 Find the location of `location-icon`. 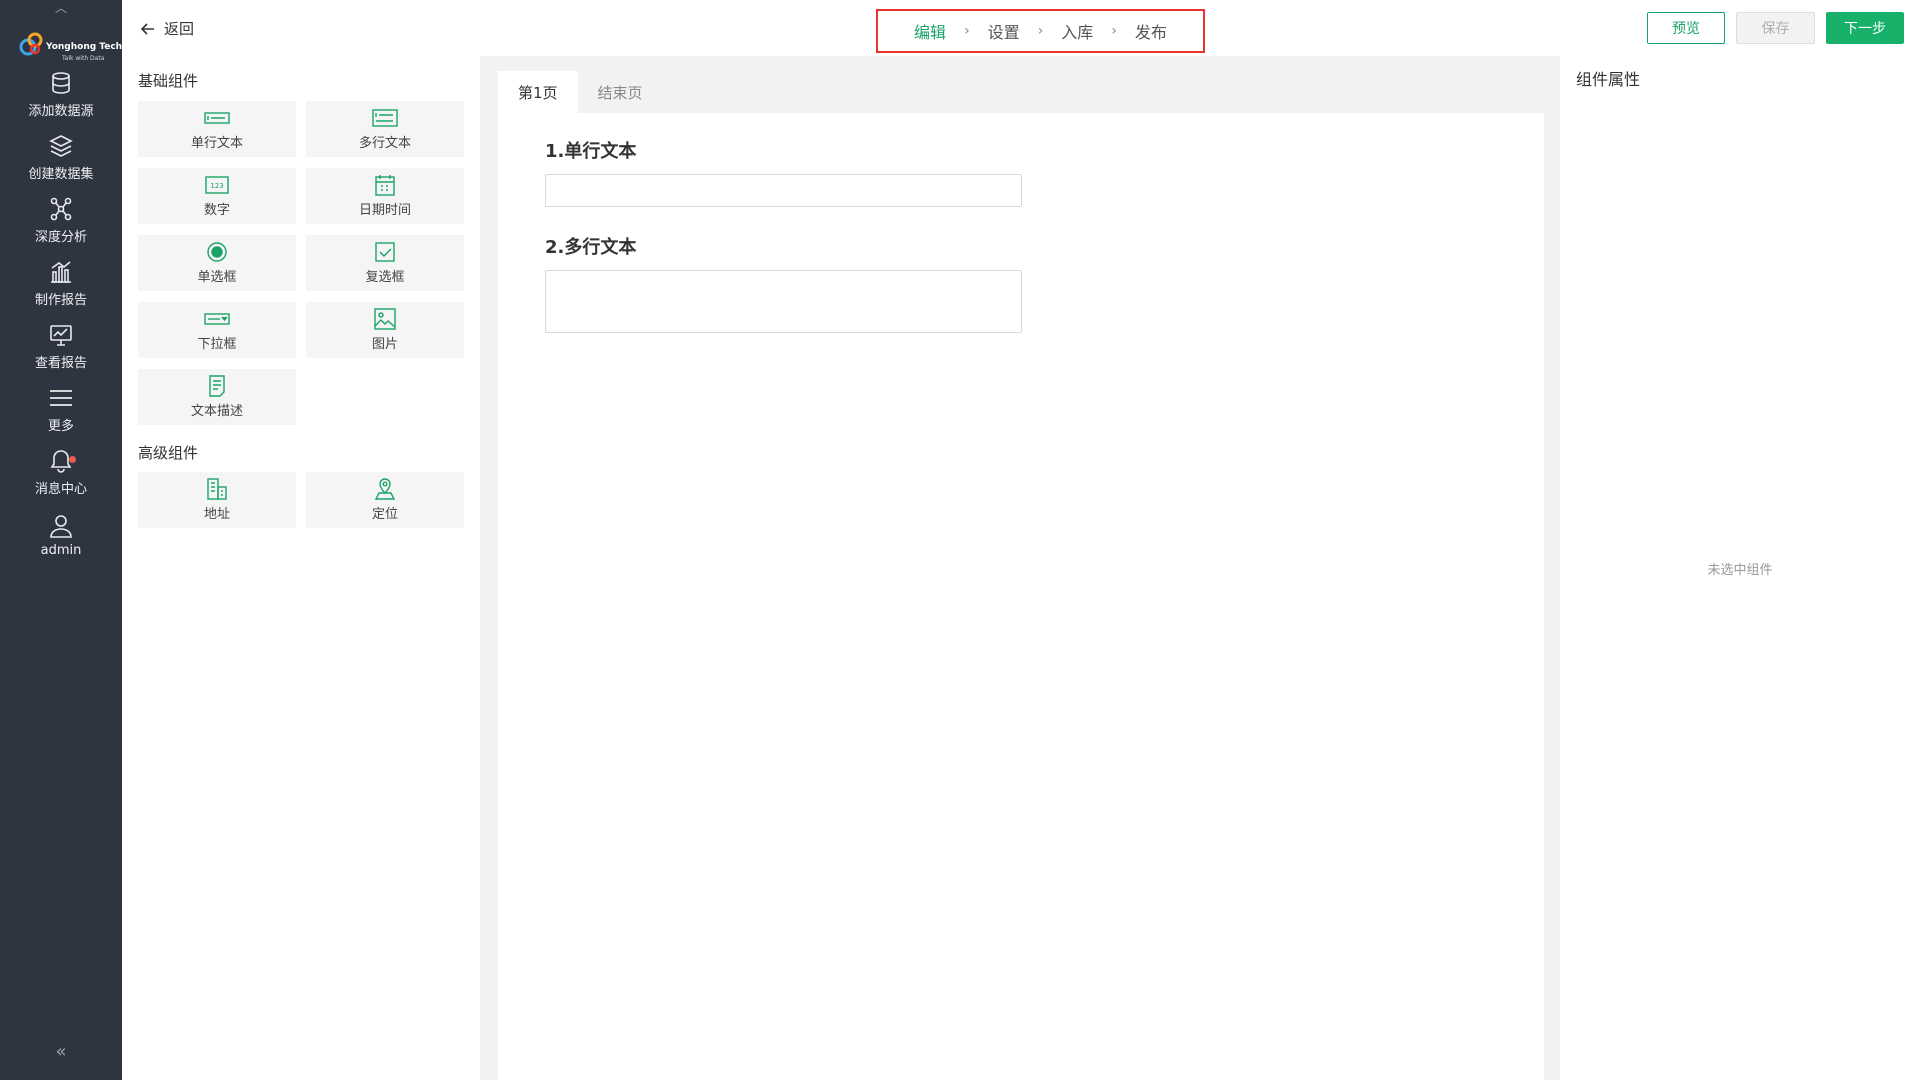

location-icon is located at coordinates (385, 489).